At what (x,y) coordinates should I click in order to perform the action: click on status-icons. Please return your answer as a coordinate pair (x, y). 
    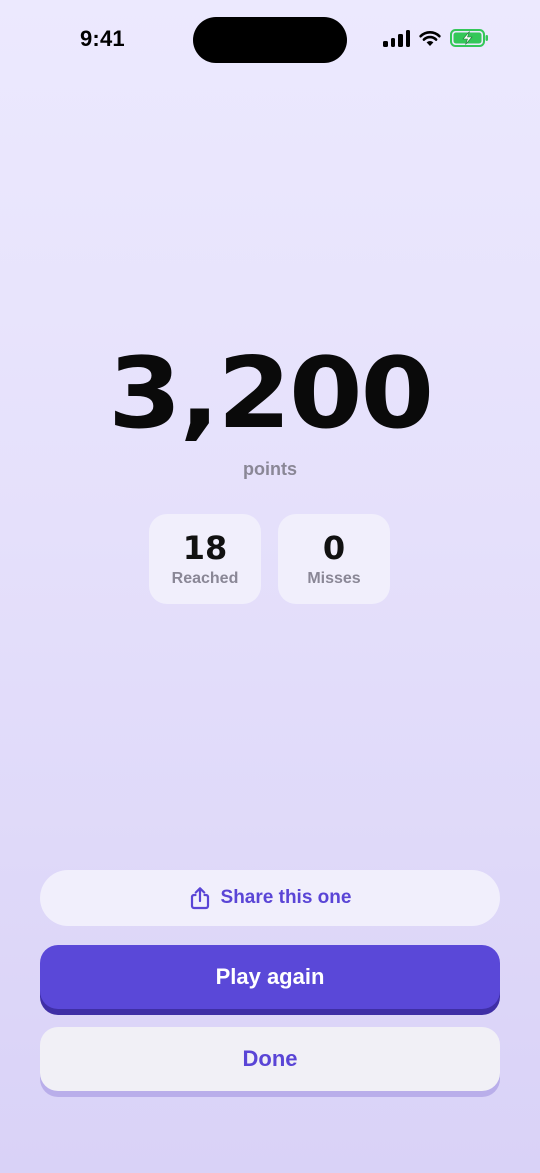
    Looking at the image, I should click on (436, 38).